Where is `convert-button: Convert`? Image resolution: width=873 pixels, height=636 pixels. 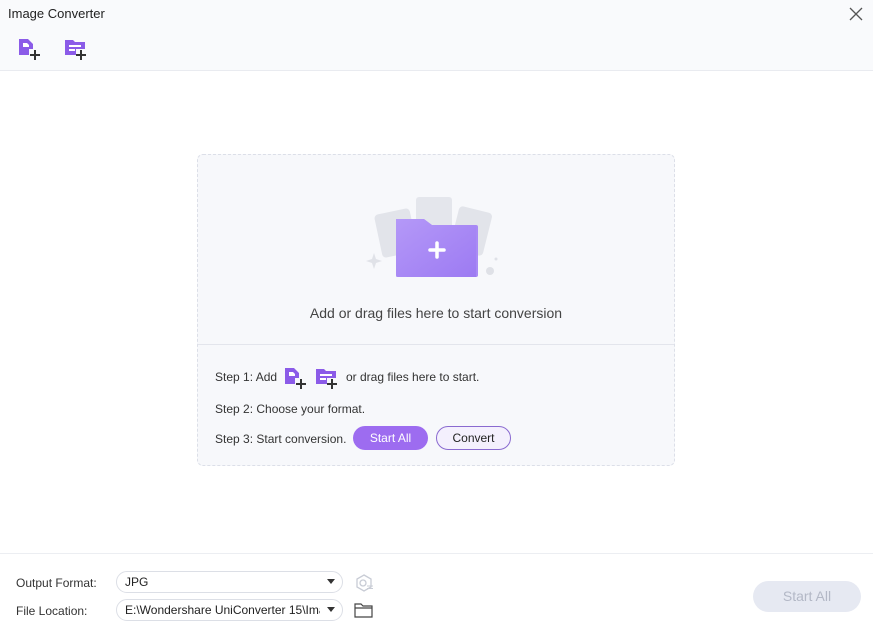
convert-button: Convert is located at coordinates (473, 438).